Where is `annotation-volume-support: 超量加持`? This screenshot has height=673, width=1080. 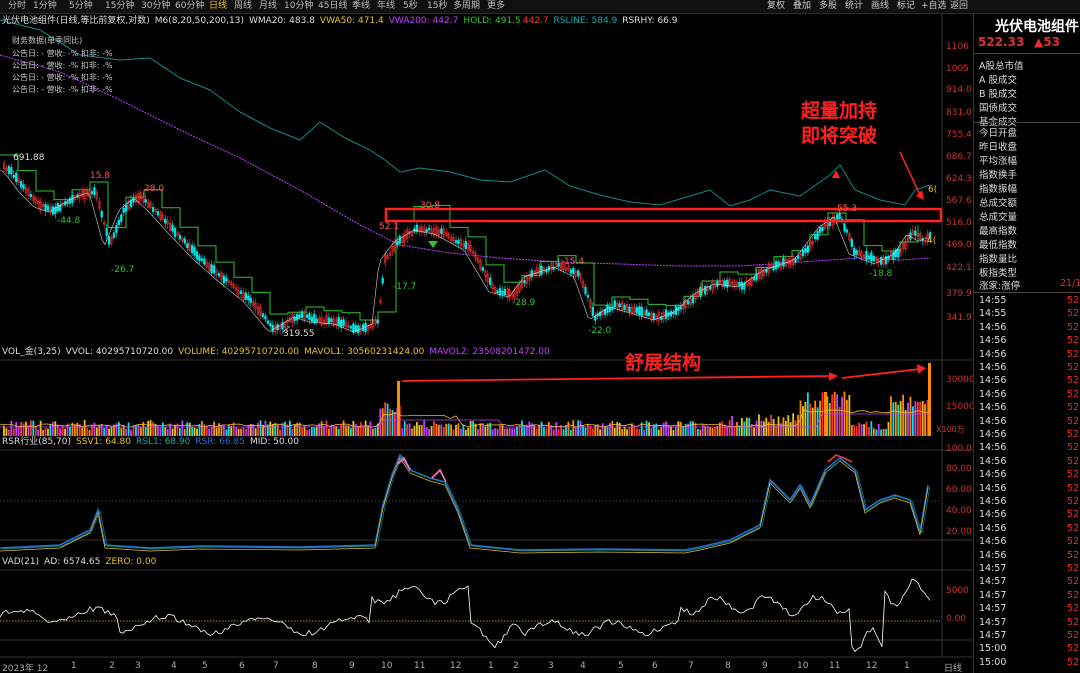
annotation-volume-support: 超量加持 is located at coordinates (839, 111).